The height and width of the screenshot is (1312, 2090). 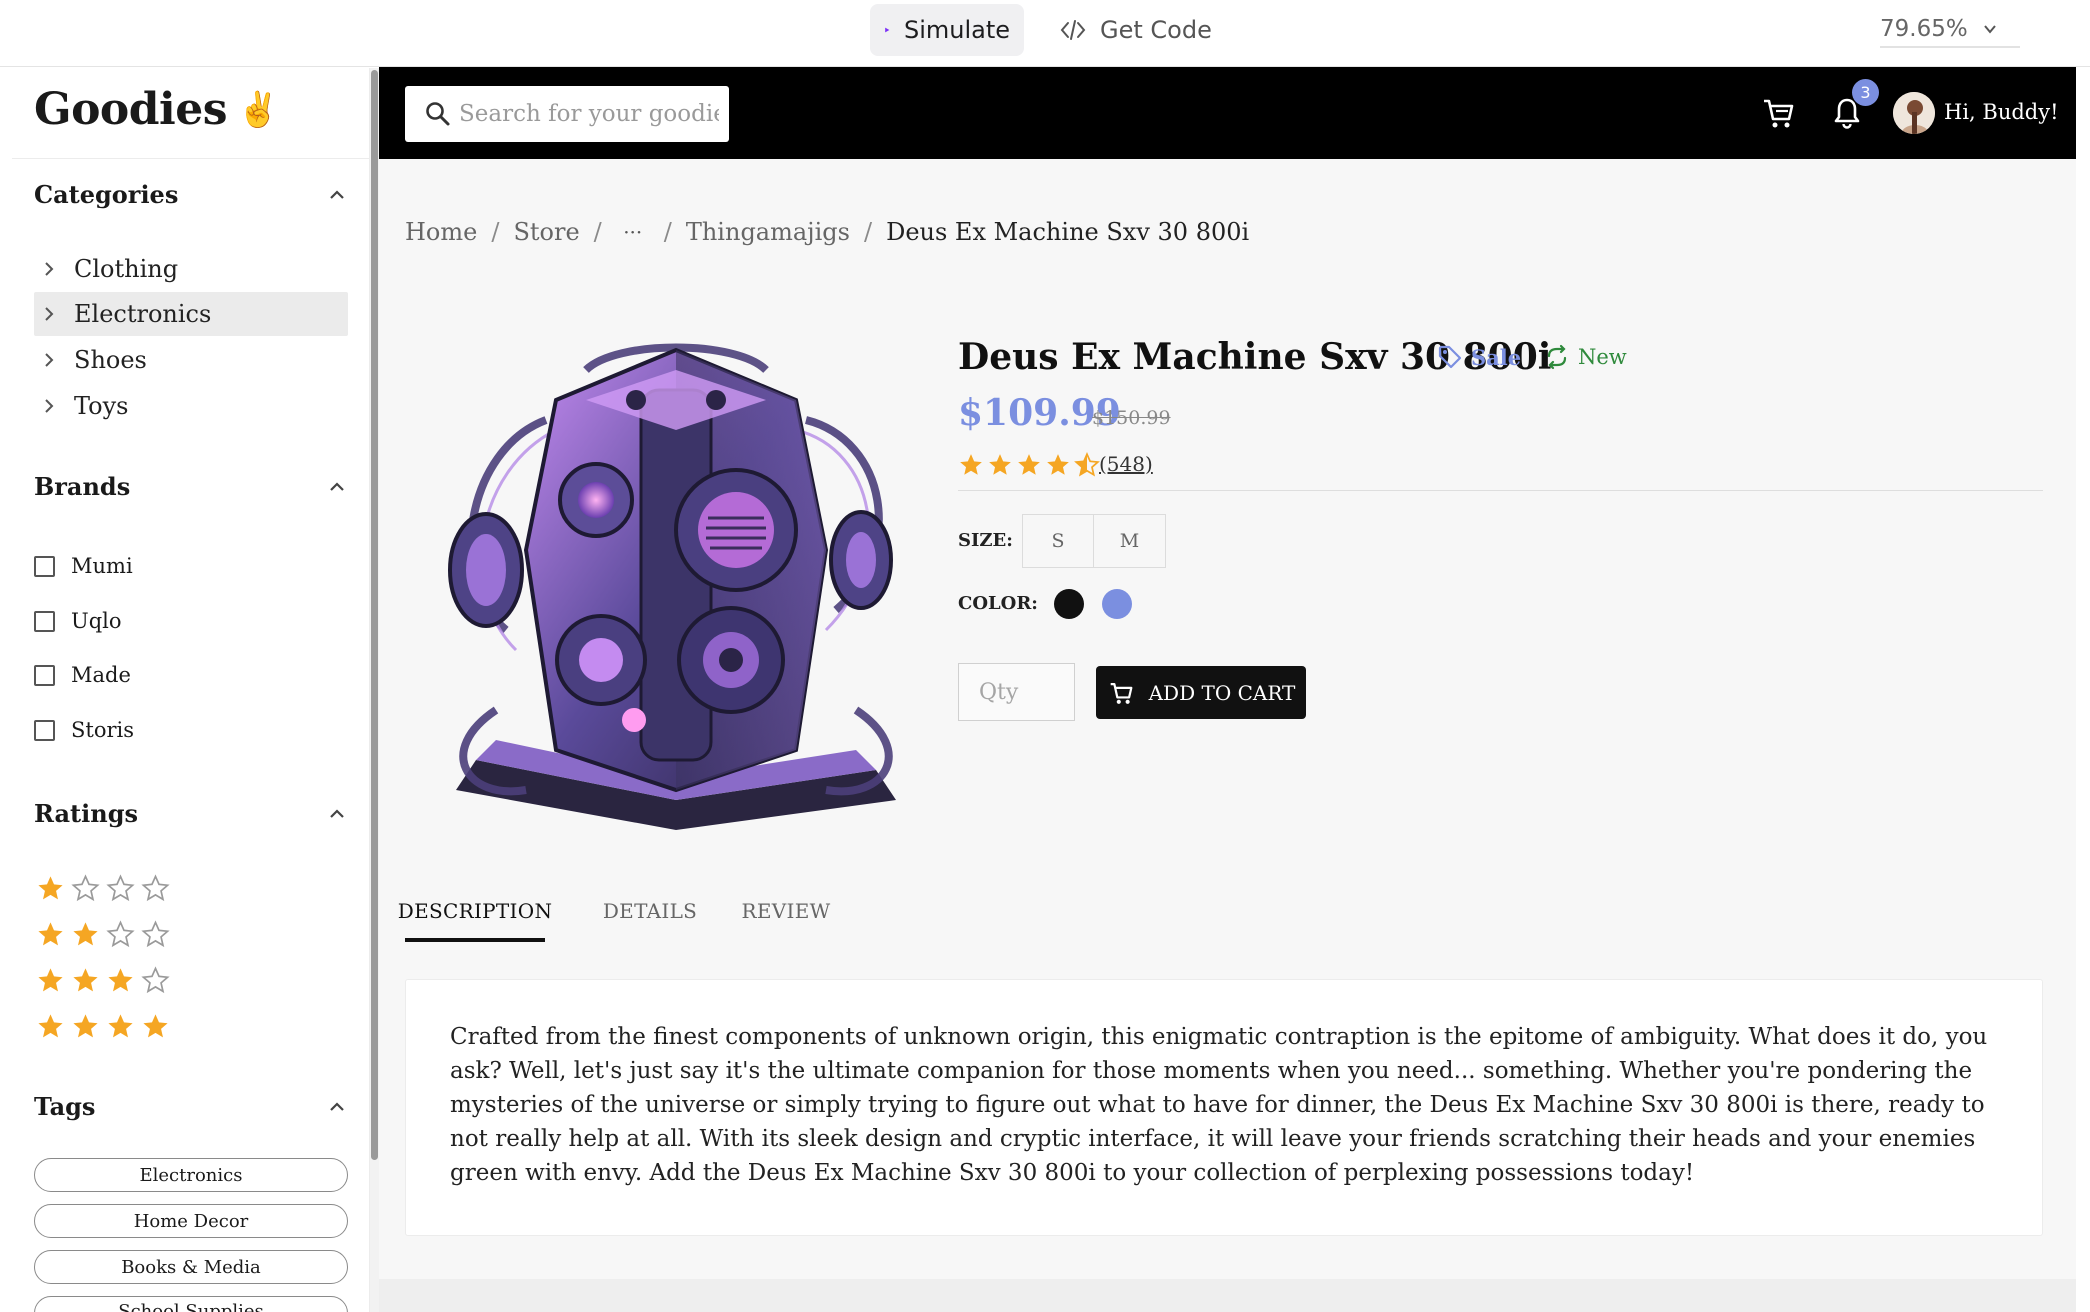 I want to click on notification-badge: 3, so click(x=1865, y=92).